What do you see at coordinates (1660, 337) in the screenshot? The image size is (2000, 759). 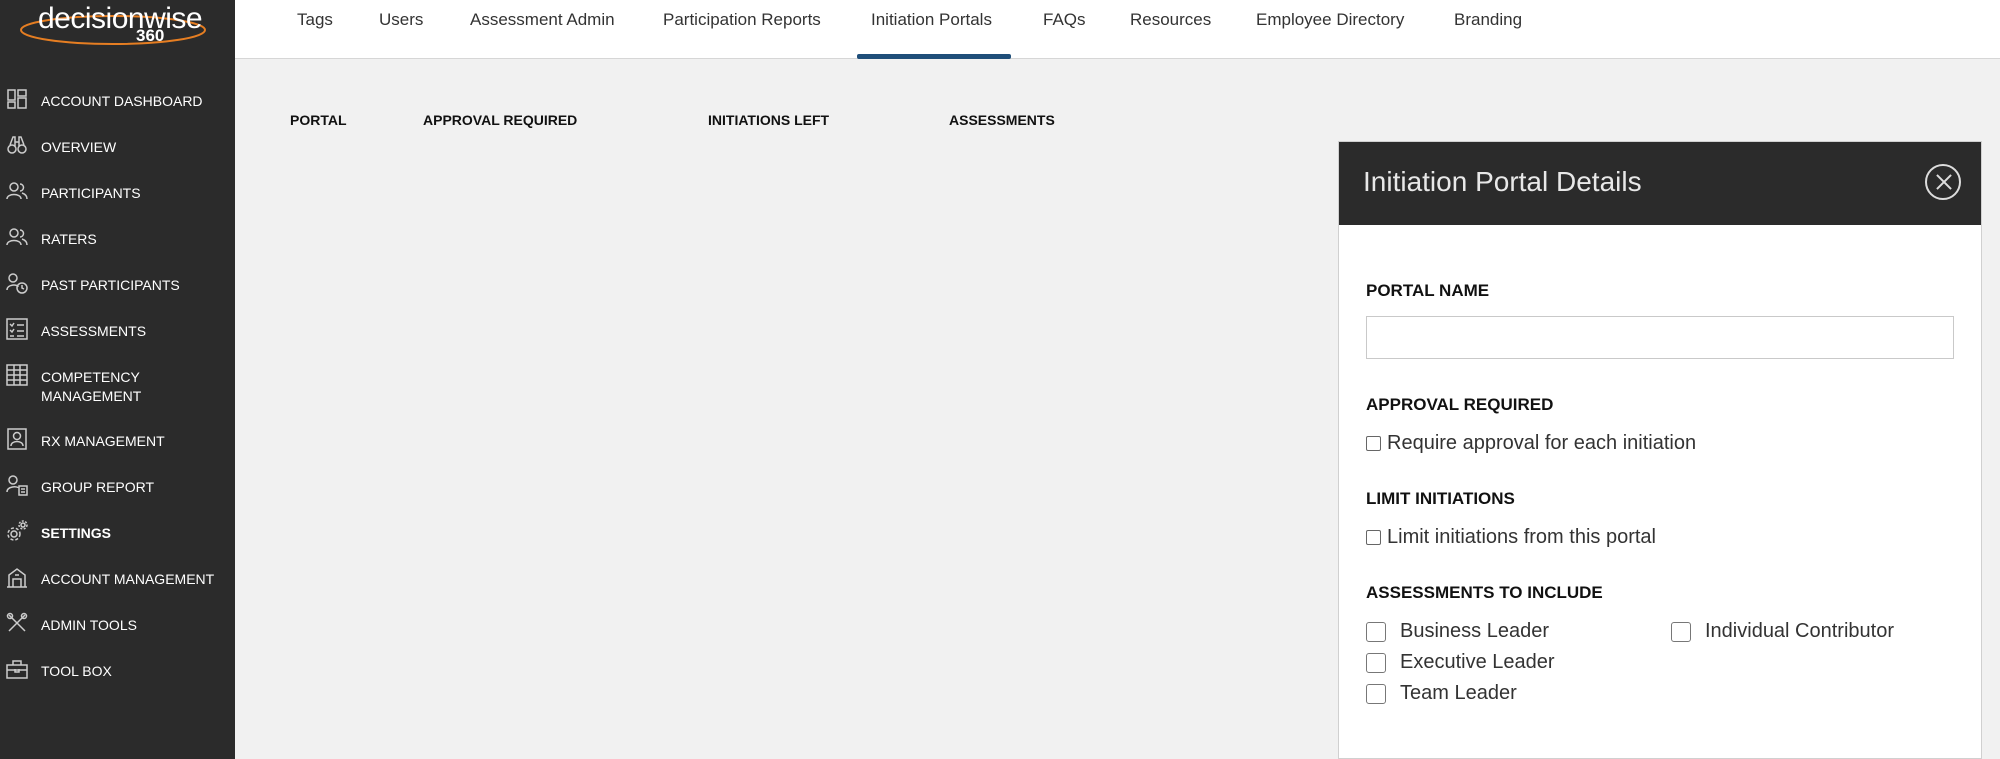 I see `portal-name-input` at bounding box center [1660, 337].